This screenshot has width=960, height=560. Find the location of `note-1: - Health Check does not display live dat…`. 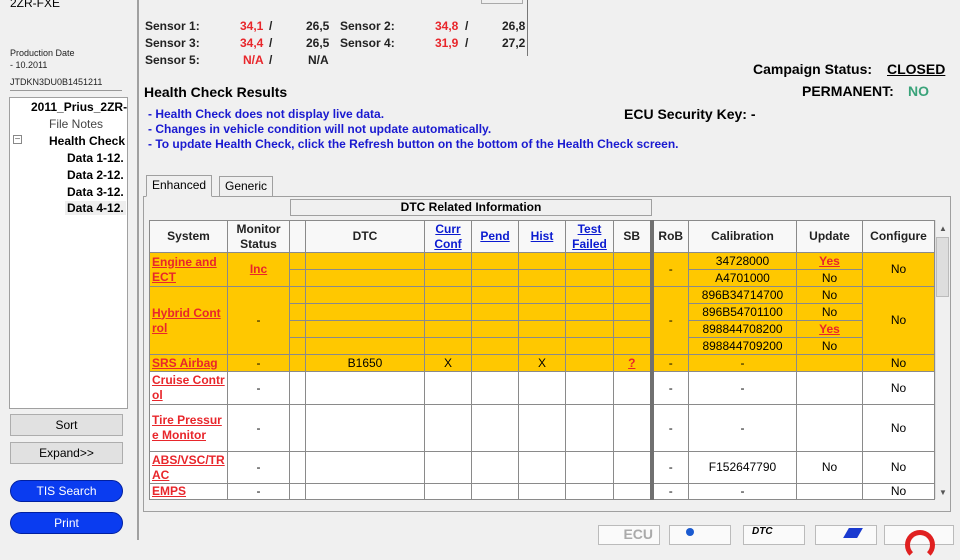

note-1: - Health Check does not display live dat… is located at coordinates (266, 114).